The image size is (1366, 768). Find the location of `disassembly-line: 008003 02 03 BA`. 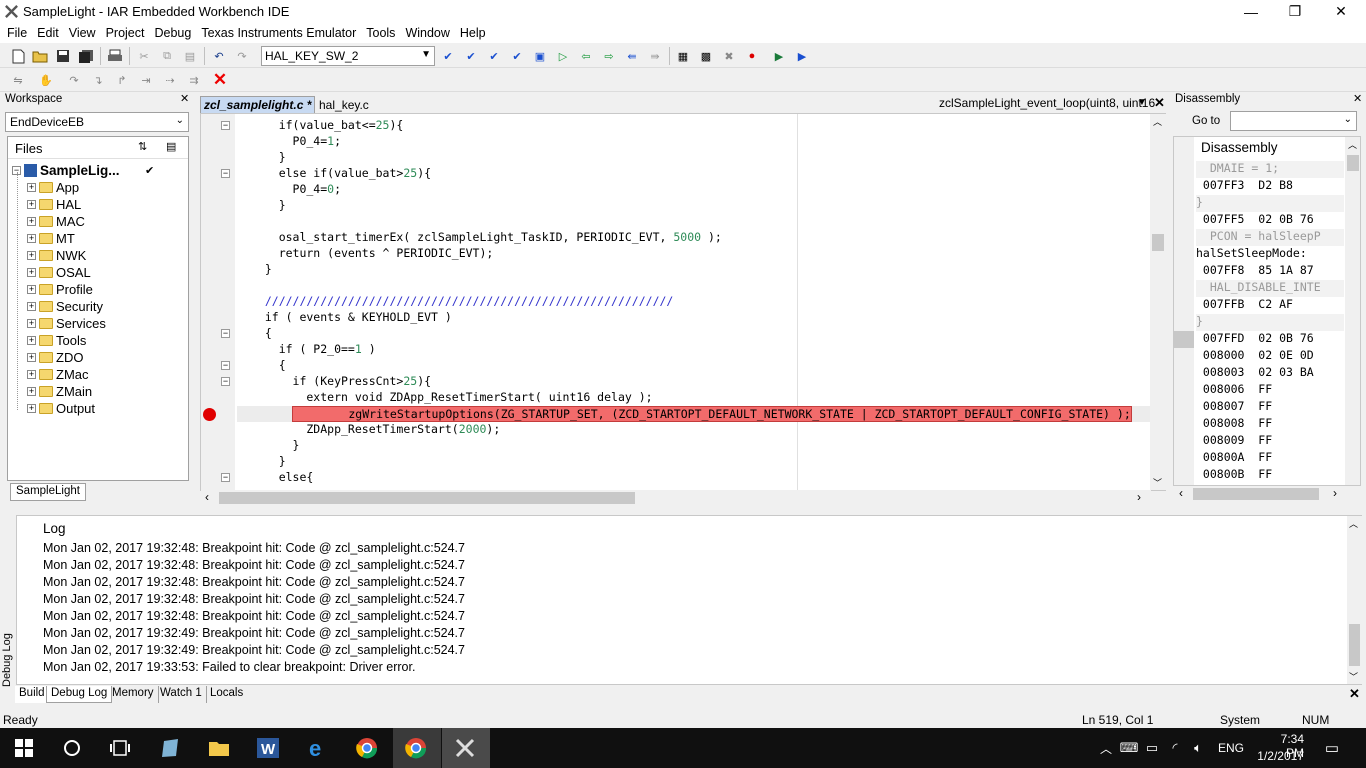

disassembly-line: 008003 02 03 BA is located at coordinates (1270, 373).